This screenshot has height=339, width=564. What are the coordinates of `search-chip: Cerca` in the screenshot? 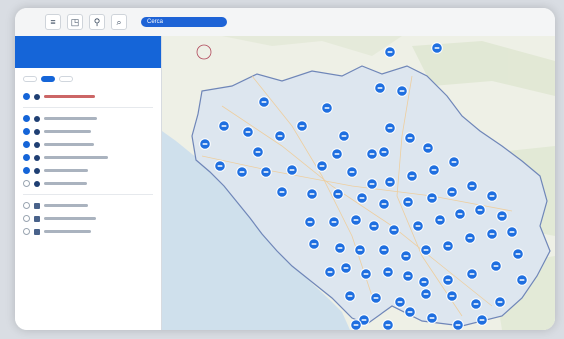 It's located at (184, 22).